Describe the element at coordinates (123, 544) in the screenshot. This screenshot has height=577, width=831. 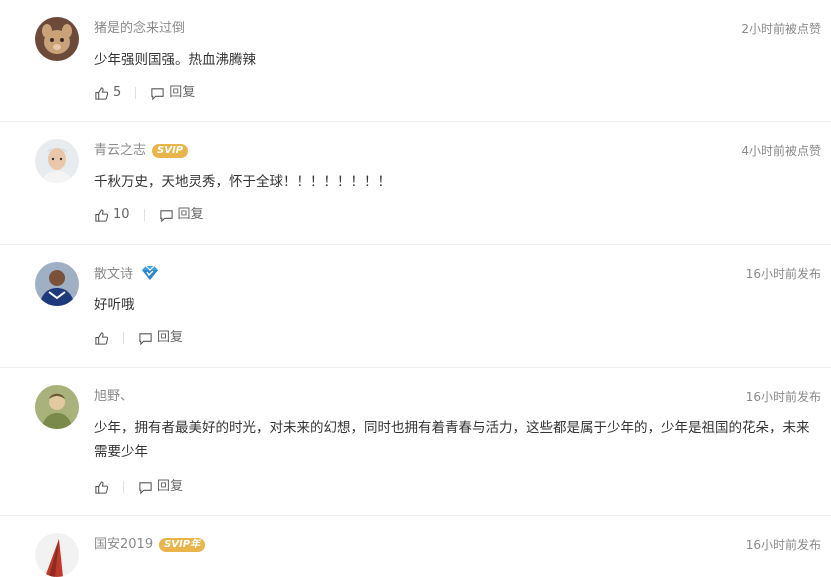
I see `username-text: 国安2019` at that location.